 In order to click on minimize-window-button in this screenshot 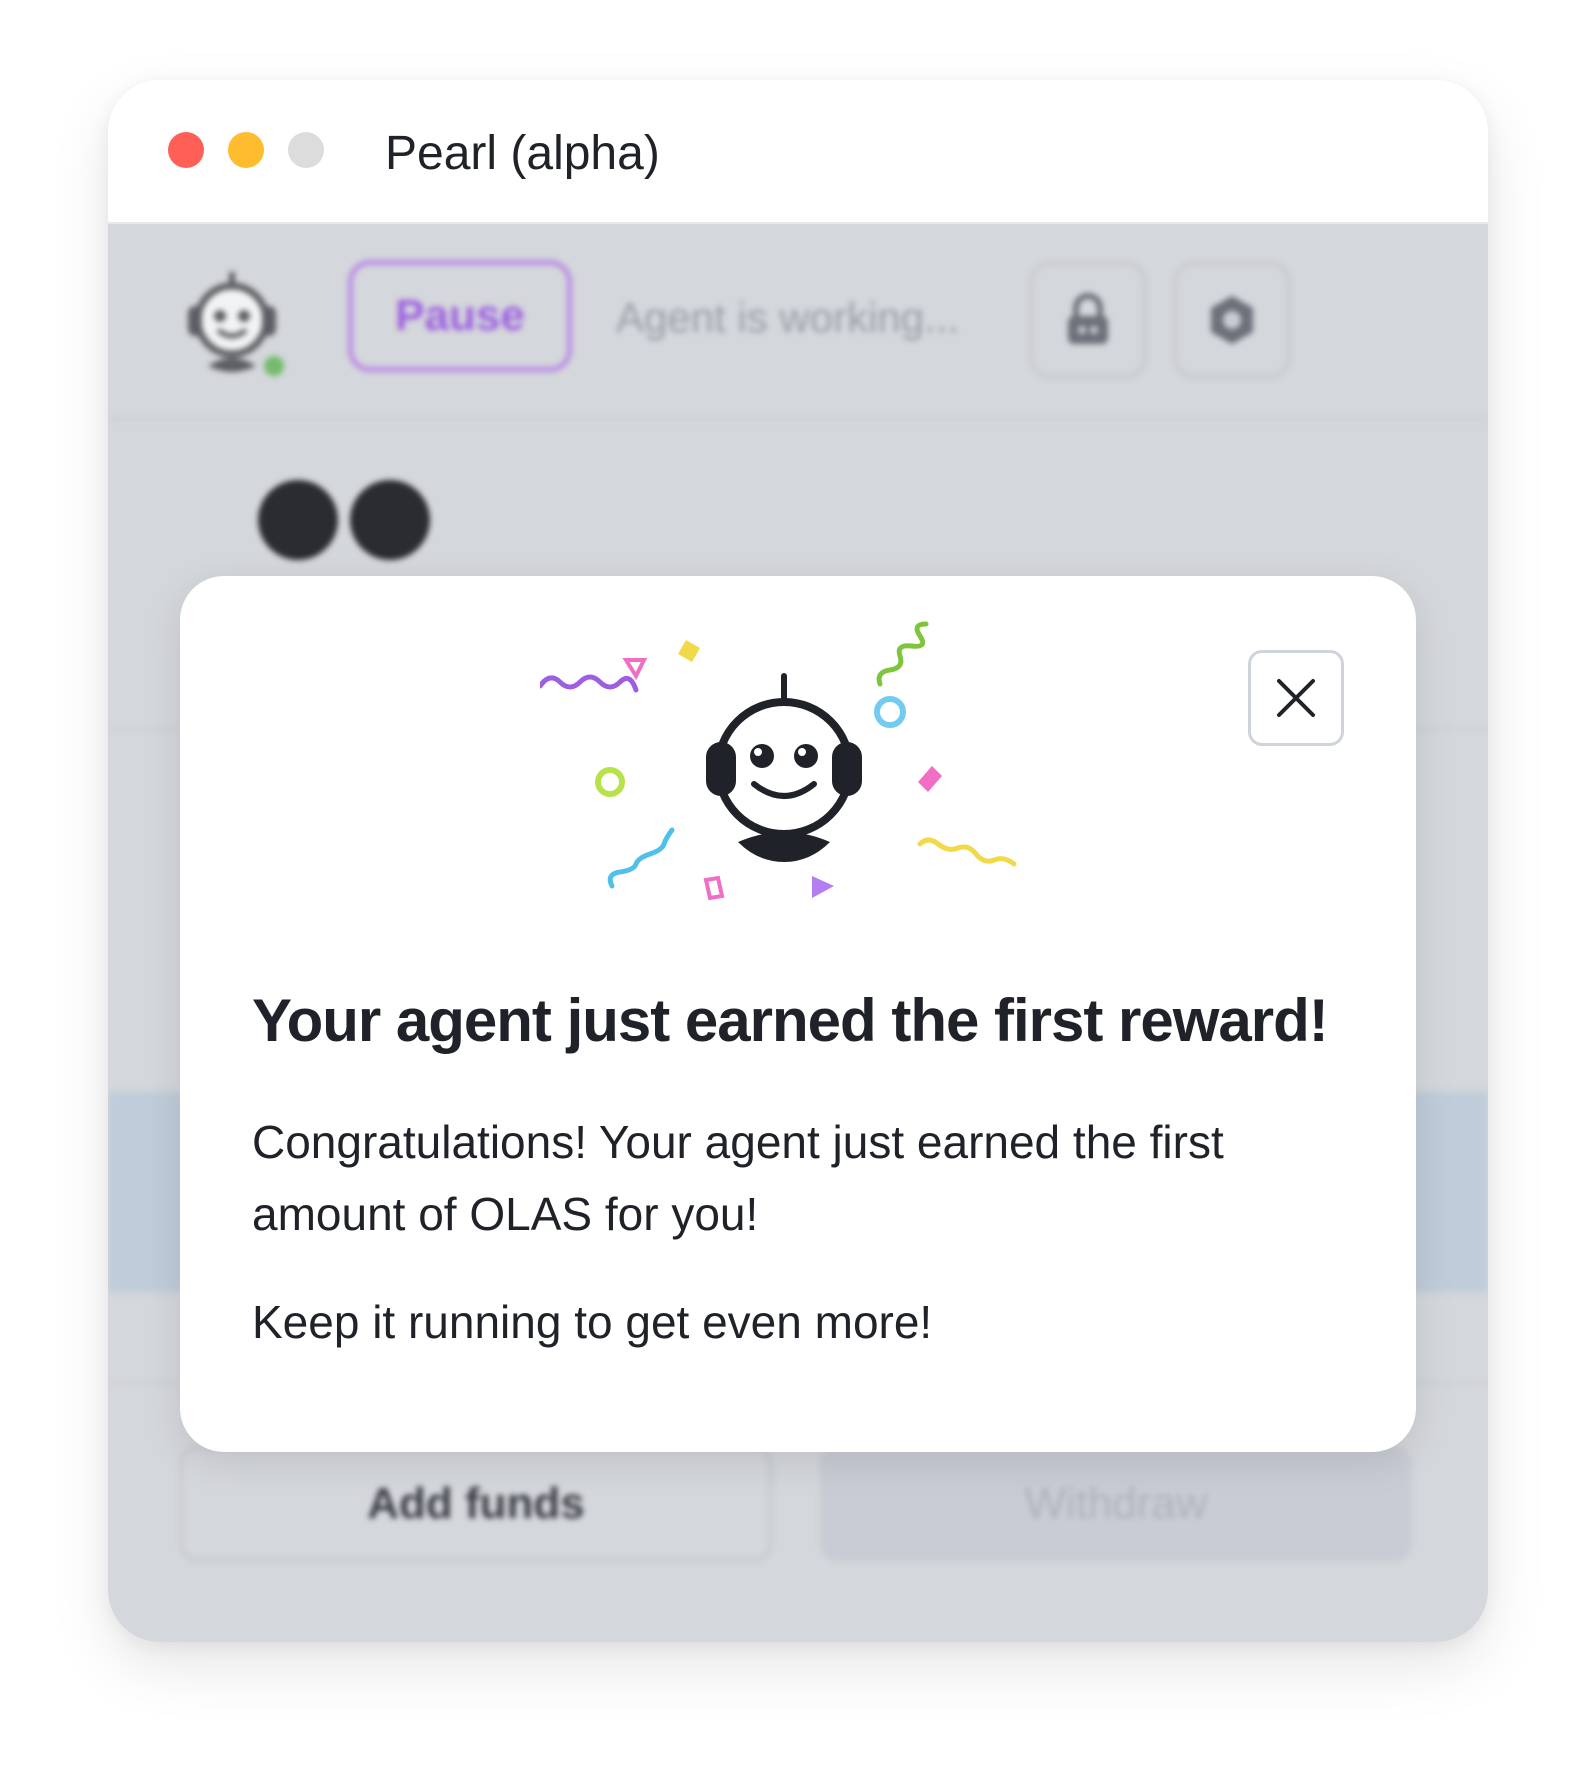, I will do `click(246, 150)`.